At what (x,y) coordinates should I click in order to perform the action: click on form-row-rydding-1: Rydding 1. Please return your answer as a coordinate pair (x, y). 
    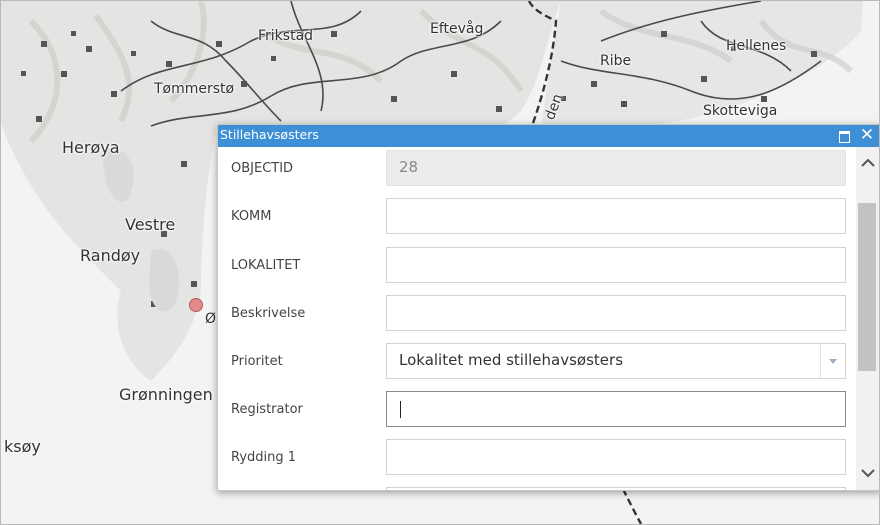
    Looking at the image, I should click on (535, 460).